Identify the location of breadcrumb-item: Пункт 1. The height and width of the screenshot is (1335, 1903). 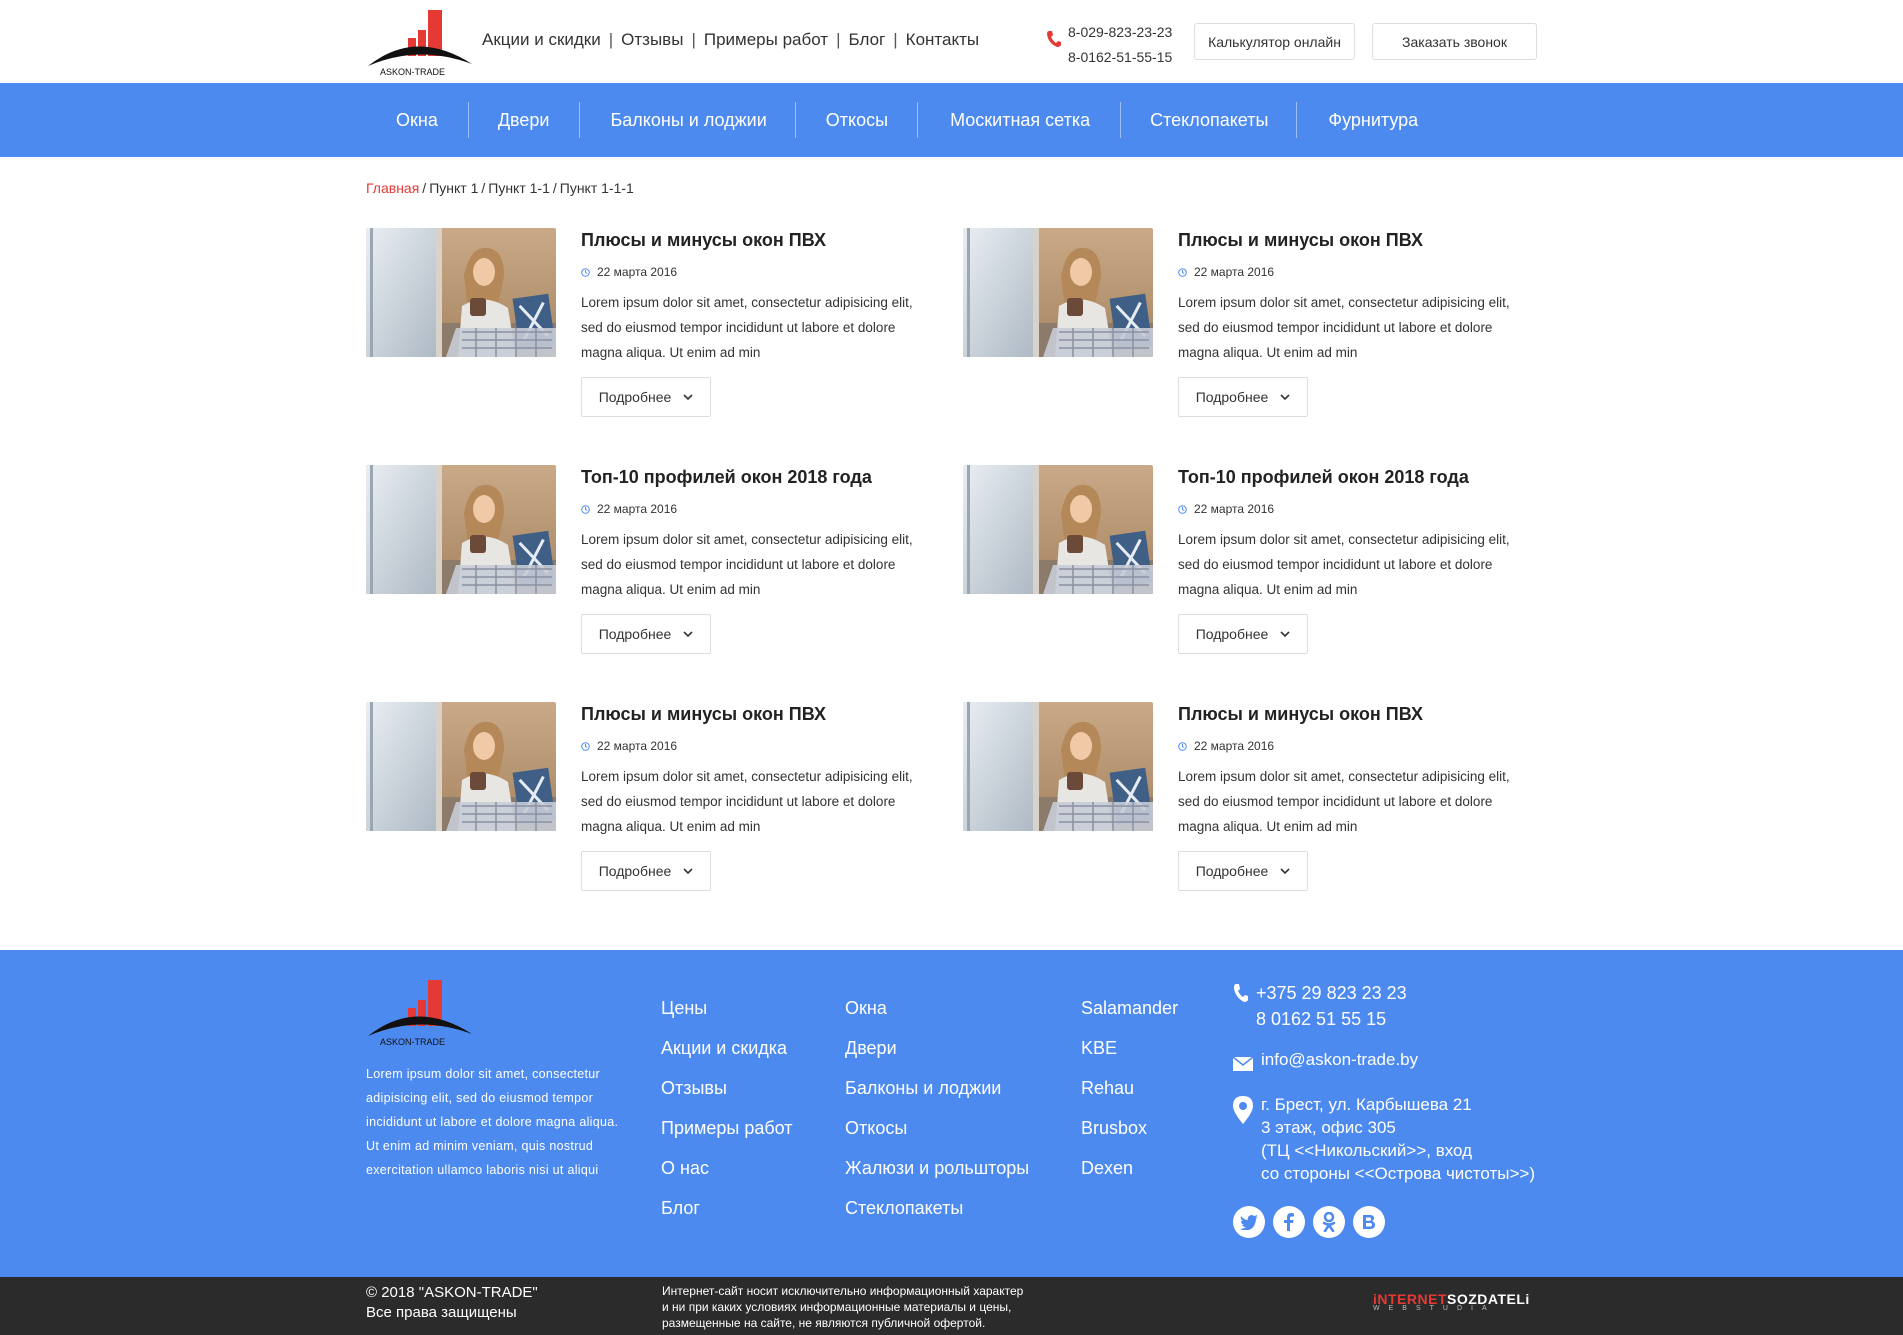
(453, 188).